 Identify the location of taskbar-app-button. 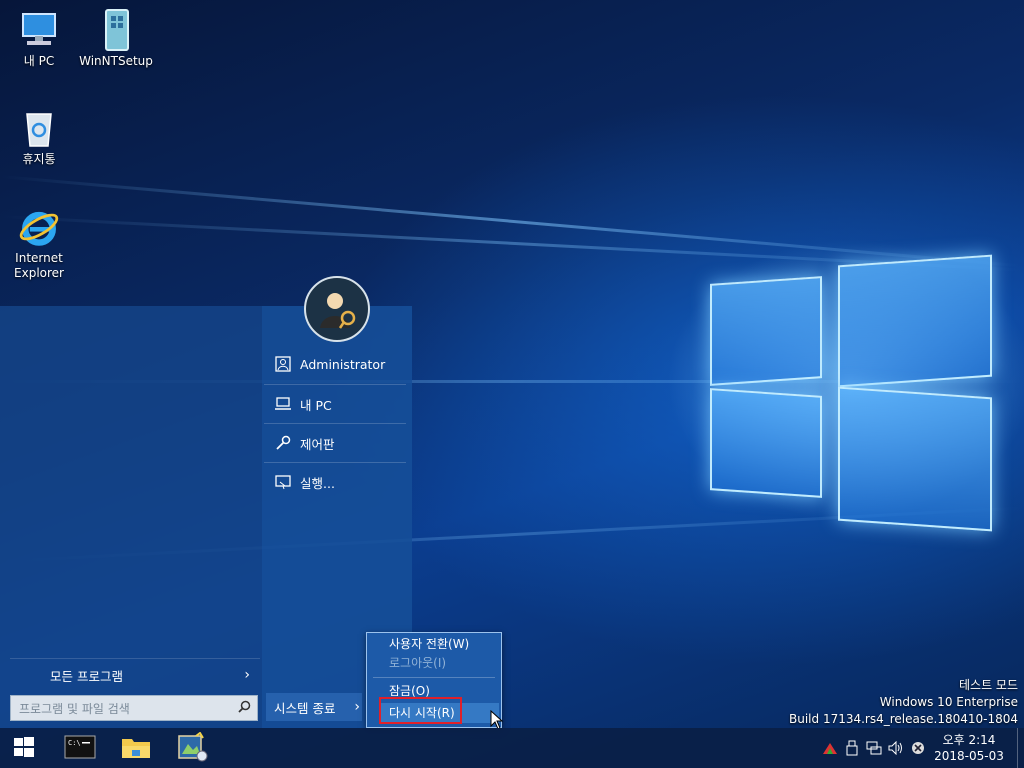
(192, 748).